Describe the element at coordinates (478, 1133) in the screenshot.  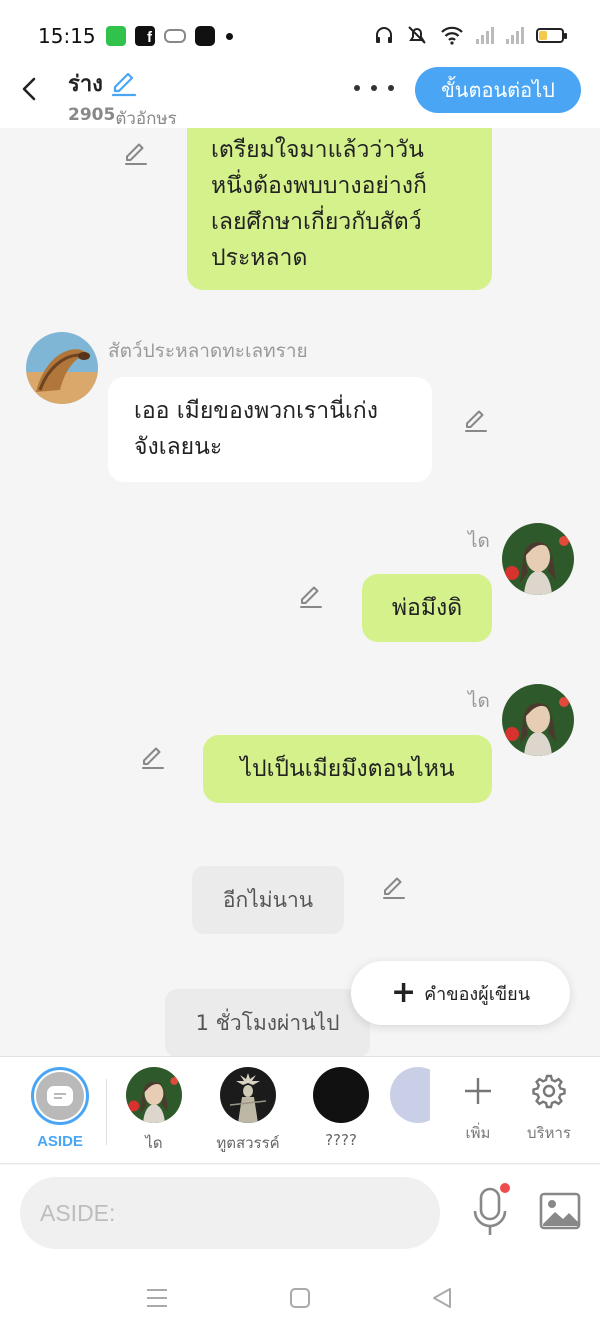
I see `add-label: เพิ่ม` at that location.